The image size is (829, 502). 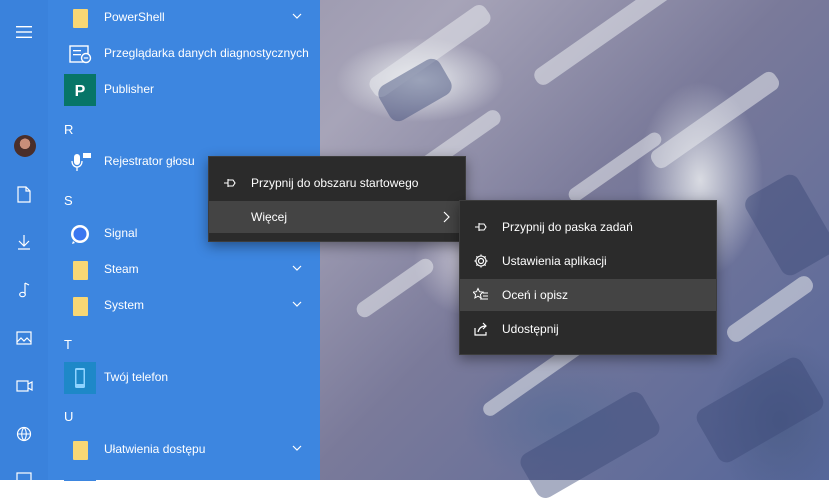 I want to click on hamburger-icon, so click(x=24, y=32).